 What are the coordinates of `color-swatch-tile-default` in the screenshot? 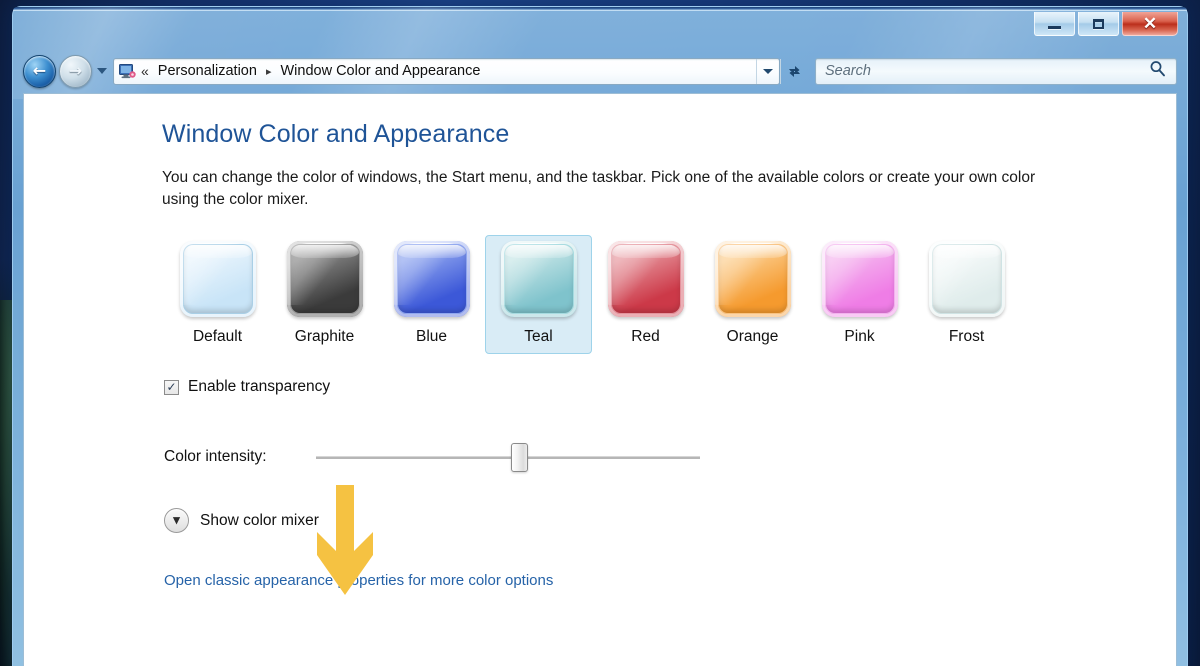 It's located at (217, 279).